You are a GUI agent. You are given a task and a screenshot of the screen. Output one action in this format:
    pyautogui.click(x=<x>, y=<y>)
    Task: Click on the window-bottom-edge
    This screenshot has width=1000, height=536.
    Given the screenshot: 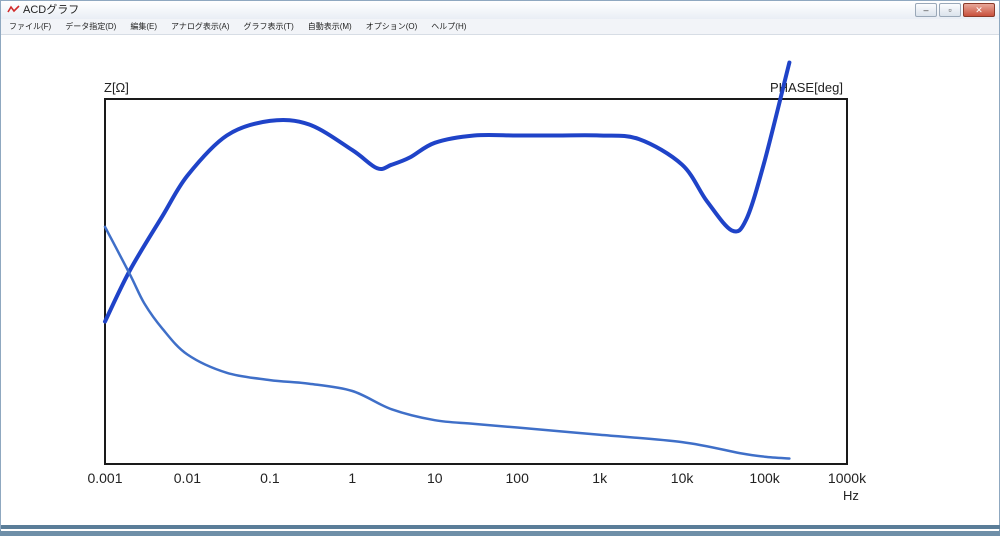 What is the action you would take?
    pyautogui.click(x=500, y=527)
    